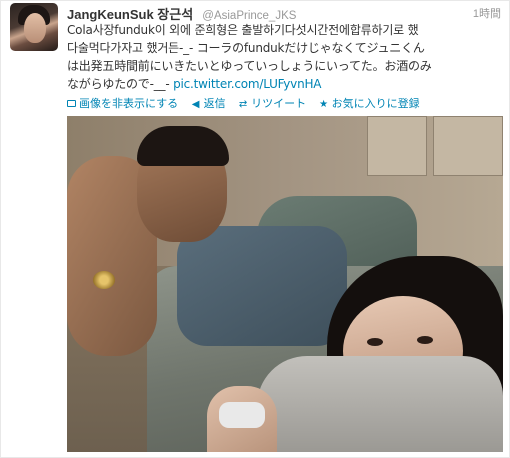 The image size is (510, 458). Describe the element at coordinates (287, 13) in the screenshot. I see `tweet-header: JangKeunSuk 장근석 @AsiaPrince_JKS 1時間` at that location.